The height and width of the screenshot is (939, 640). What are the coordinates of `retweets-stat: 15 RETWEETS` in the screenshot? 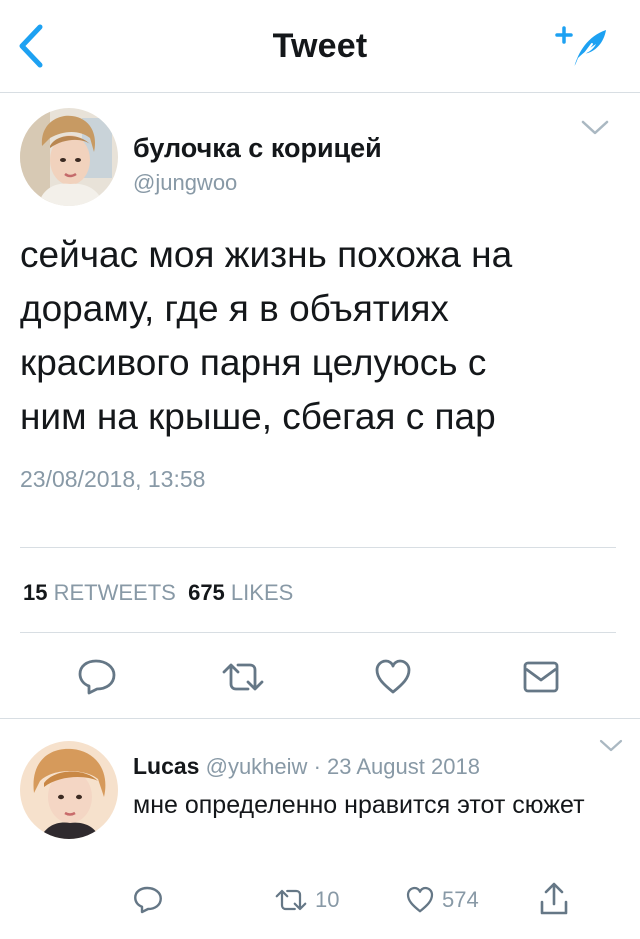 It's located at (99, 592).